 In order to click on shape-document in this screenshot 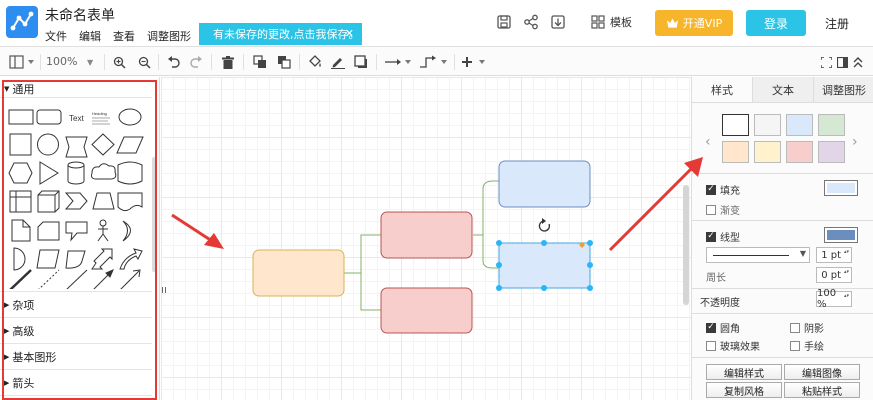, I will do `click(130, 202)`.